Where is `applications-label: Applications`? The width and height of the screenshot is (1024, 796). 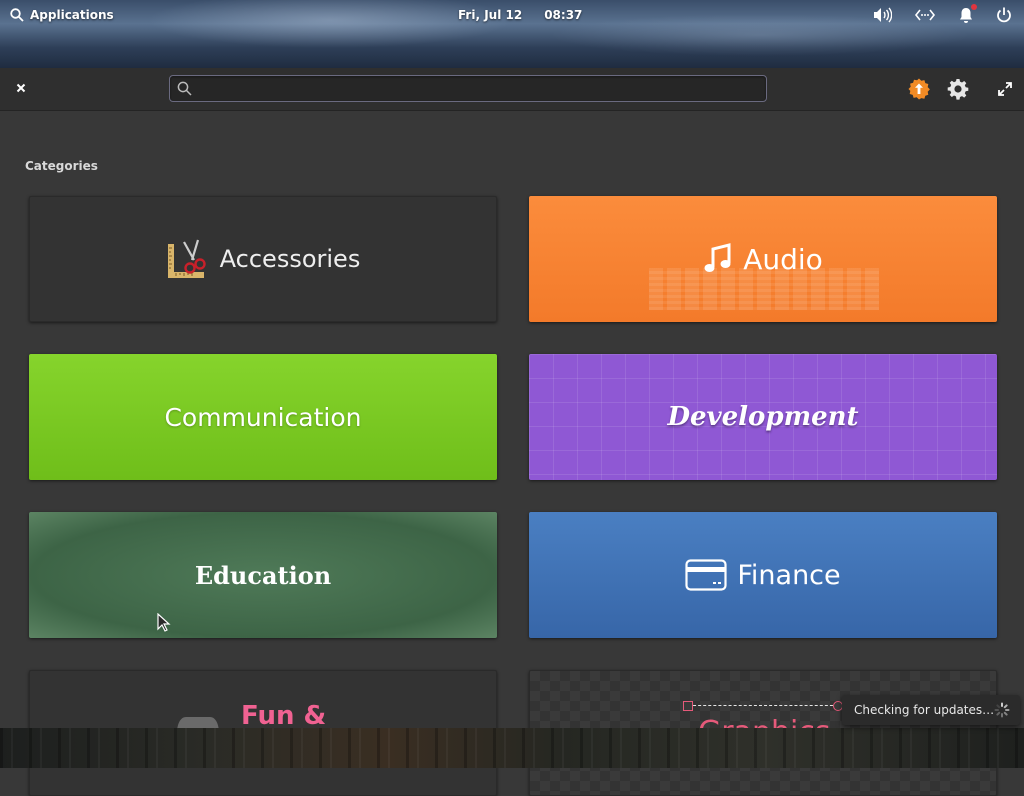
applications-label: Applications is located at coordinates (72, 15).